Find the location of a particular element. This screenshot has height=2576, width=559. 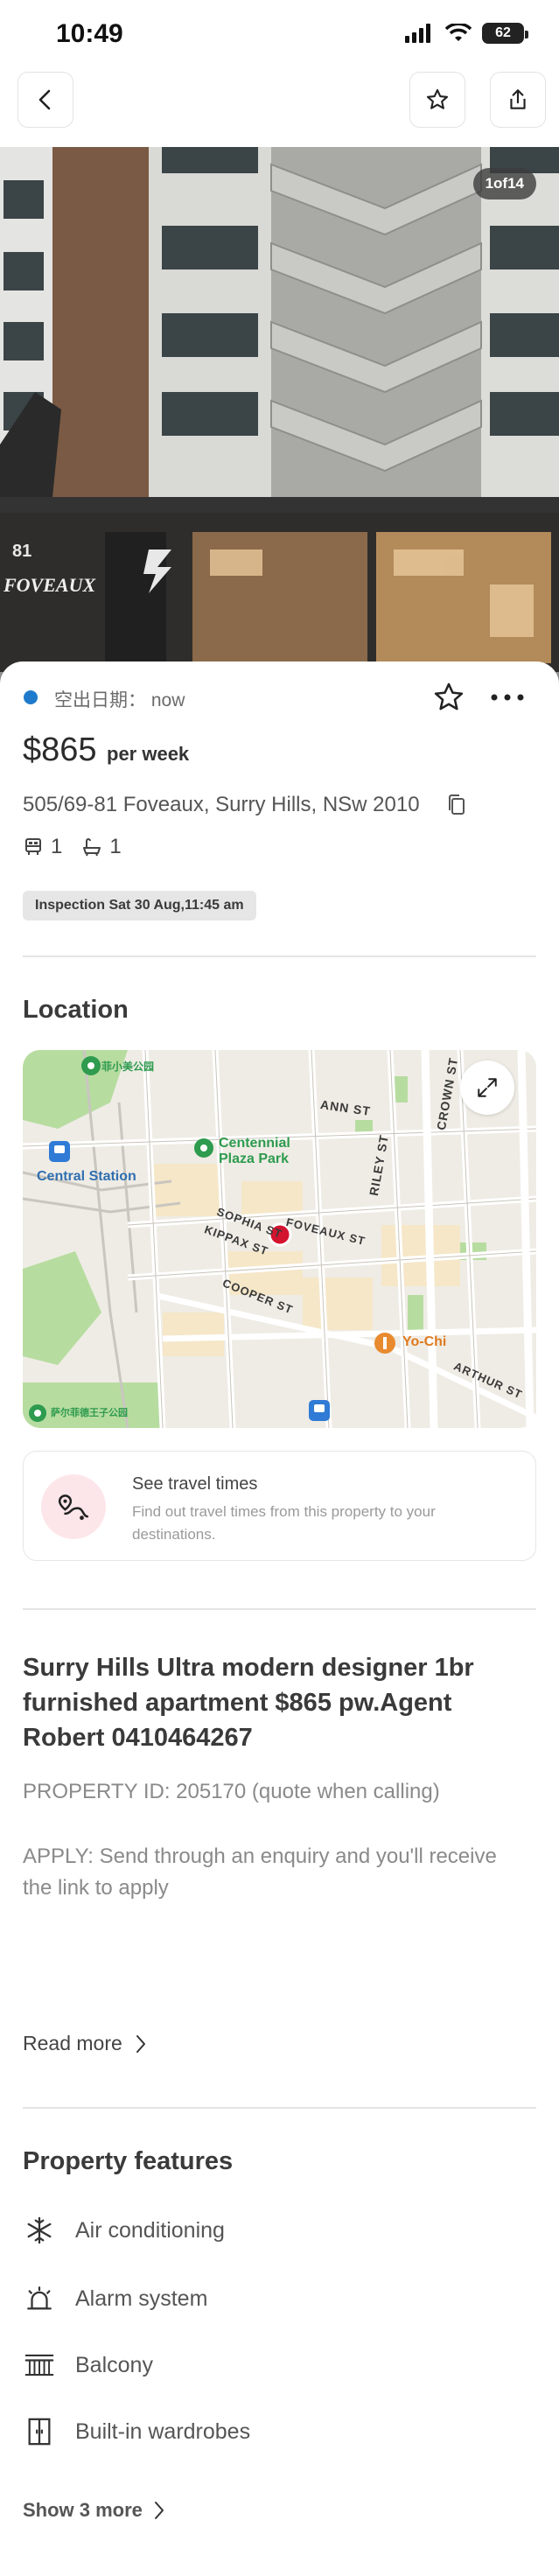

expand-map-button is located at coordinates (487, 1087).